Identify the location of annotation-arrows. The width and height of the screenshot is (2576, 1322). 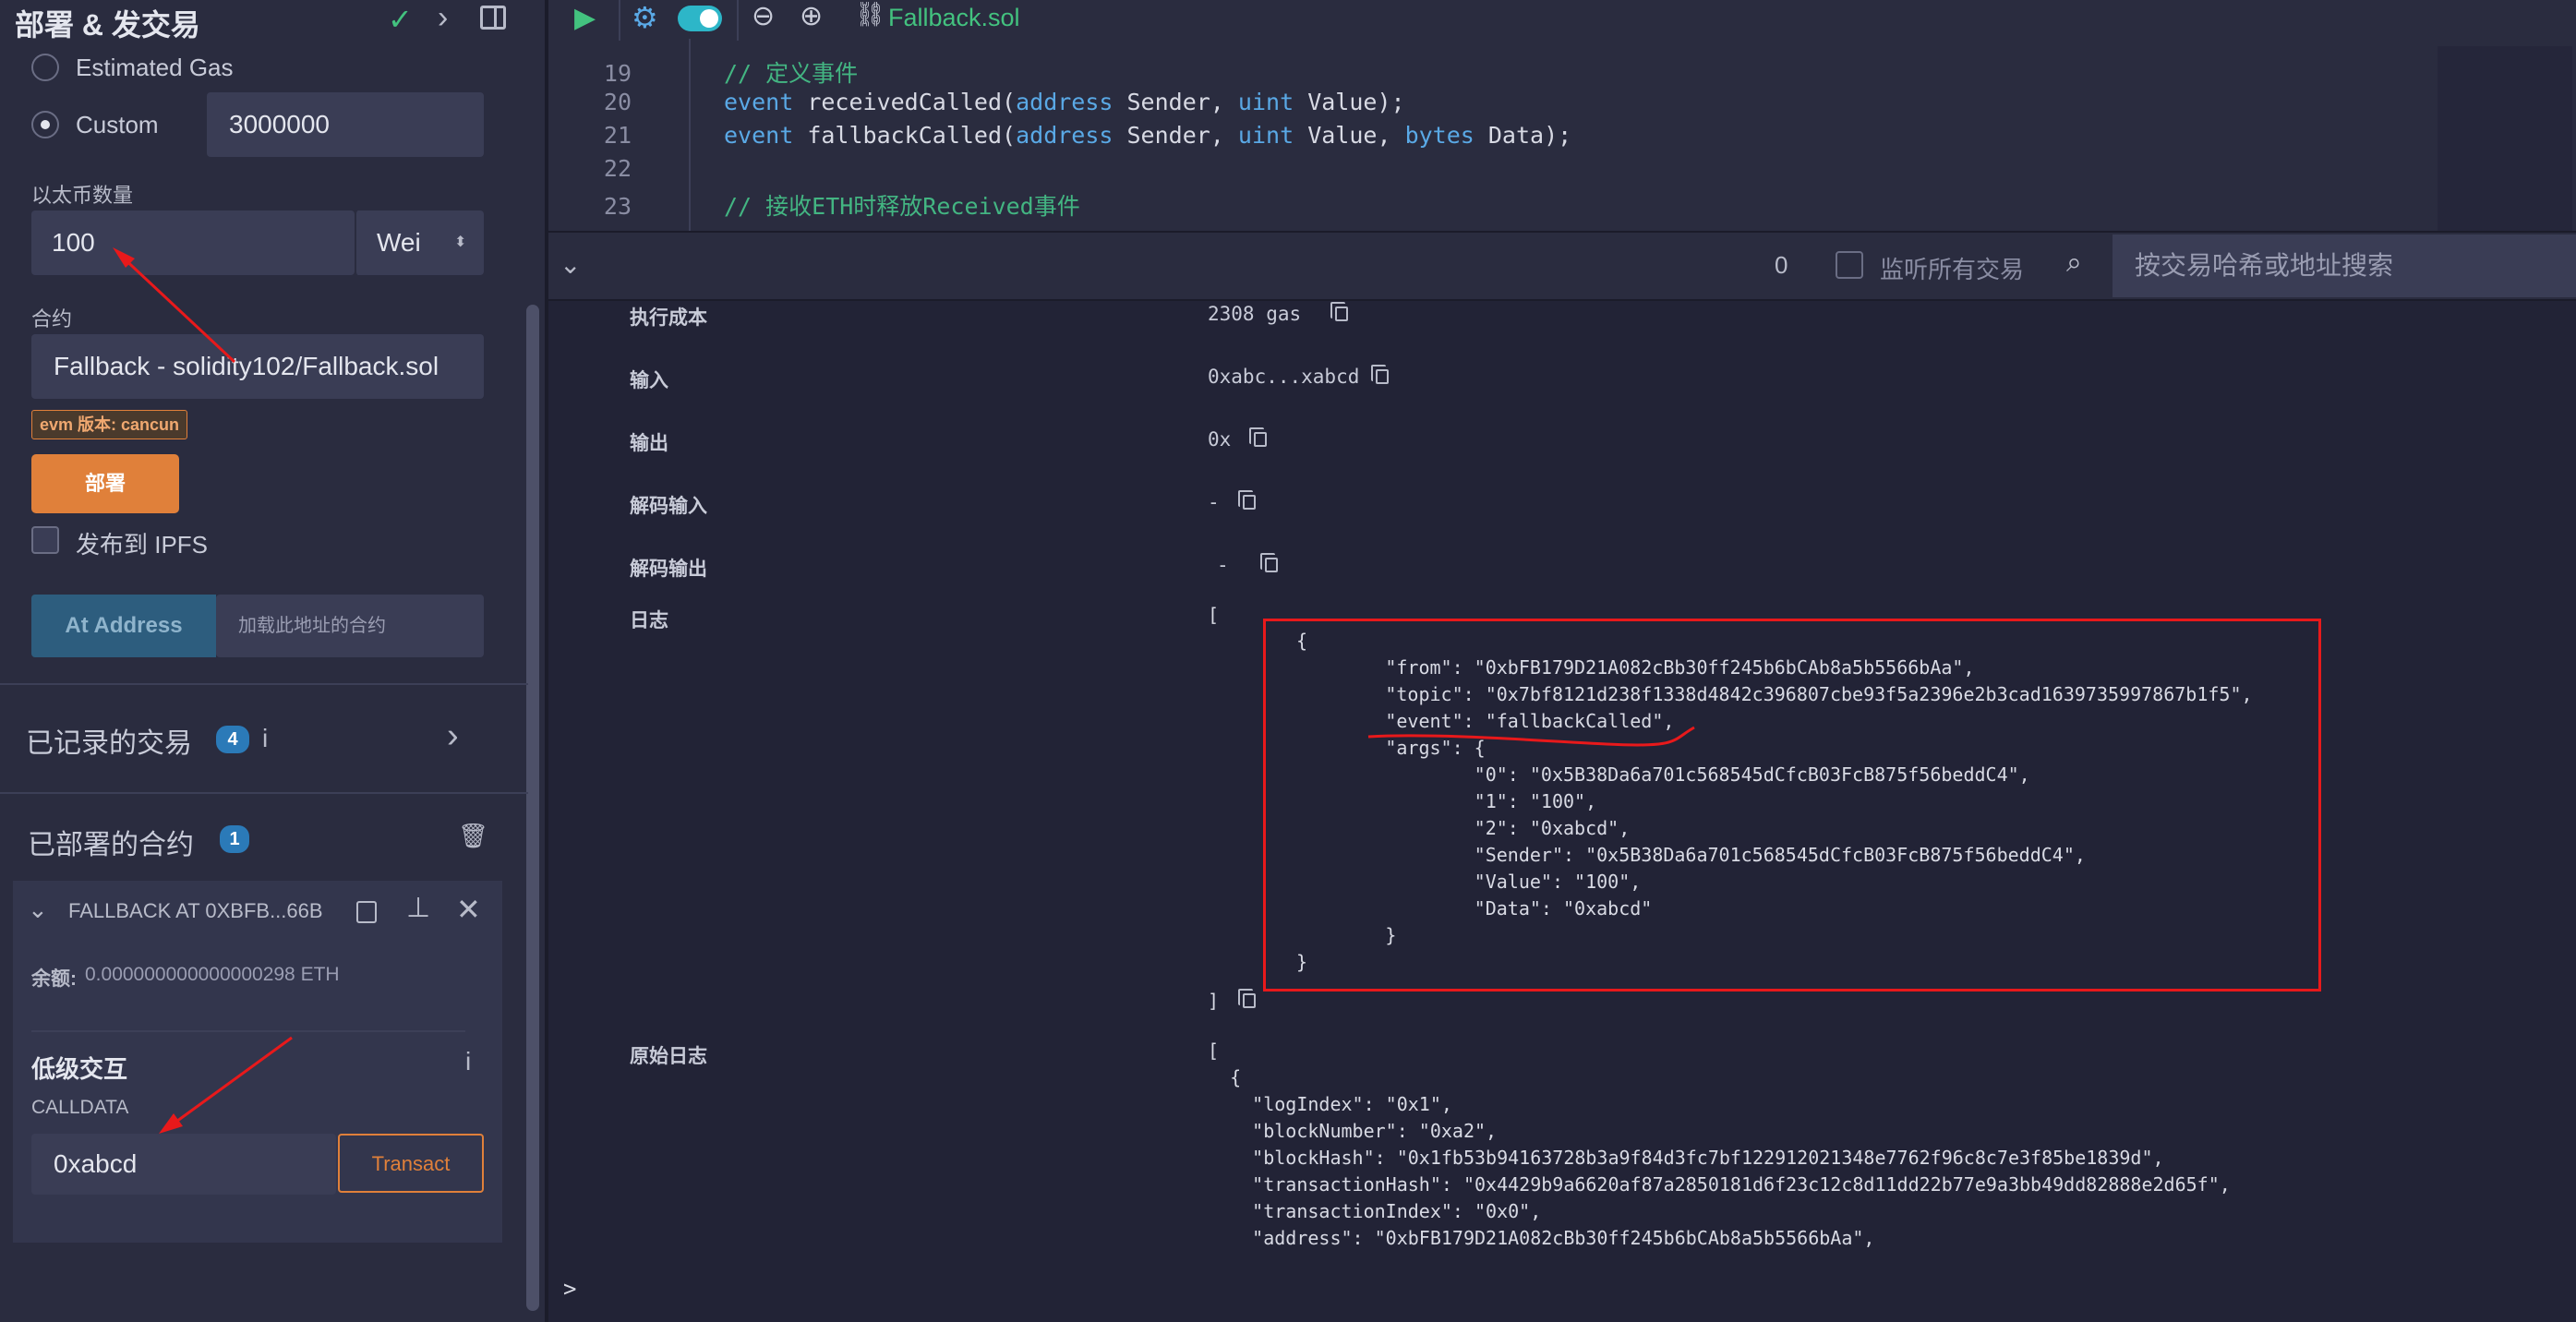
(203, 690).